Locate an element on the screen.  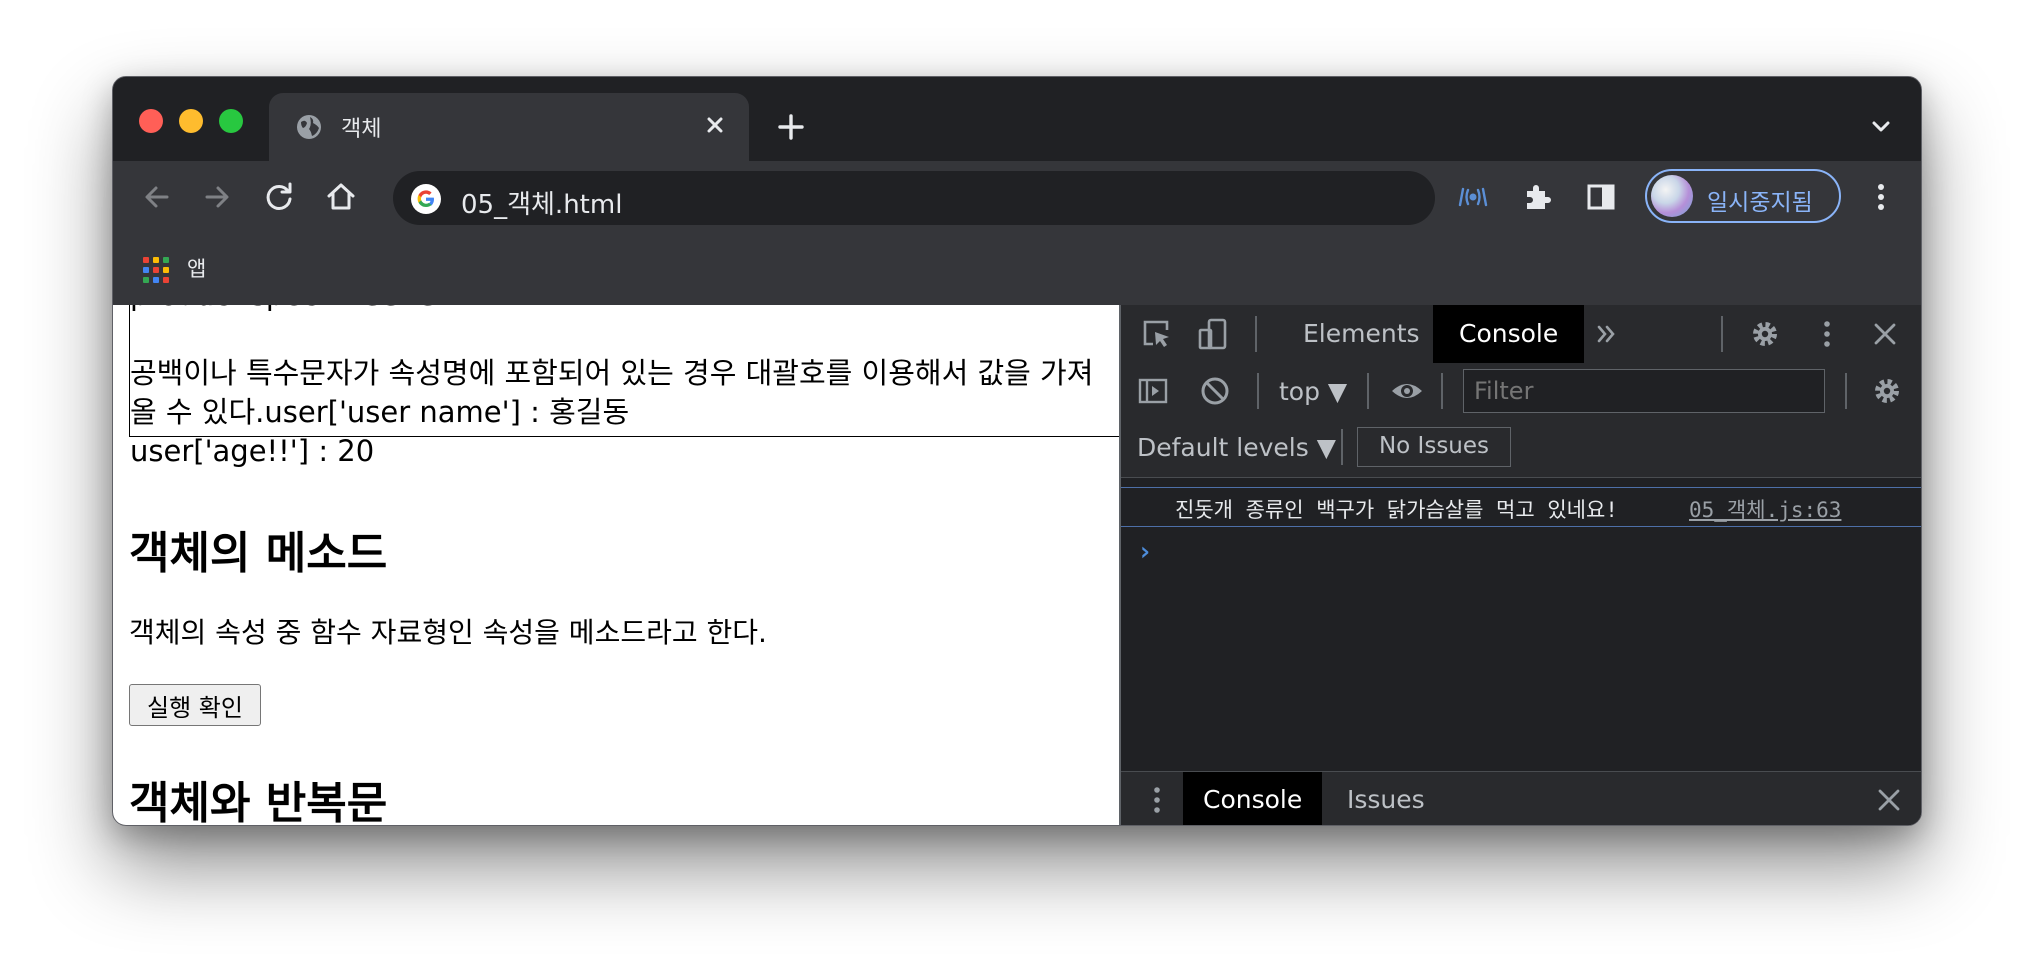
toolbar: 05_객체.html 일시중지됨 is located at coordinates (1017, 197).